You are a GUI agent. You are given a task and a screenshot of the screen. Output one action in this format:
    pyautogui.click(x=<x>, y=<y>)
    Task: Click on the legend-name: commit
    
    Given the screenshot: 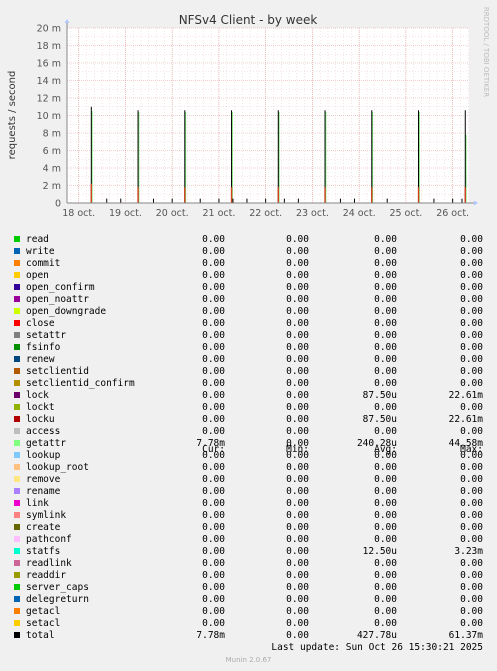 What is the action you would take?
    pyautogui.click(x=43, y=263)
    